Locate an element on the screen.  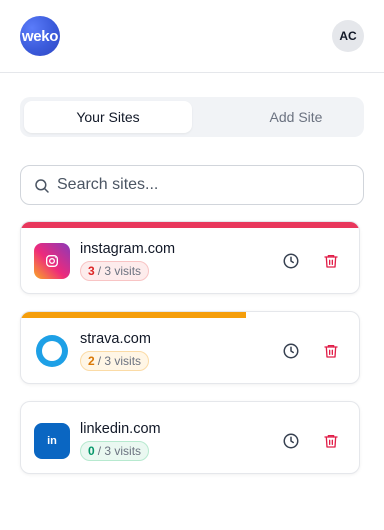
visits-badge: 3 / 3 visits is located at coordinates (115, 271).